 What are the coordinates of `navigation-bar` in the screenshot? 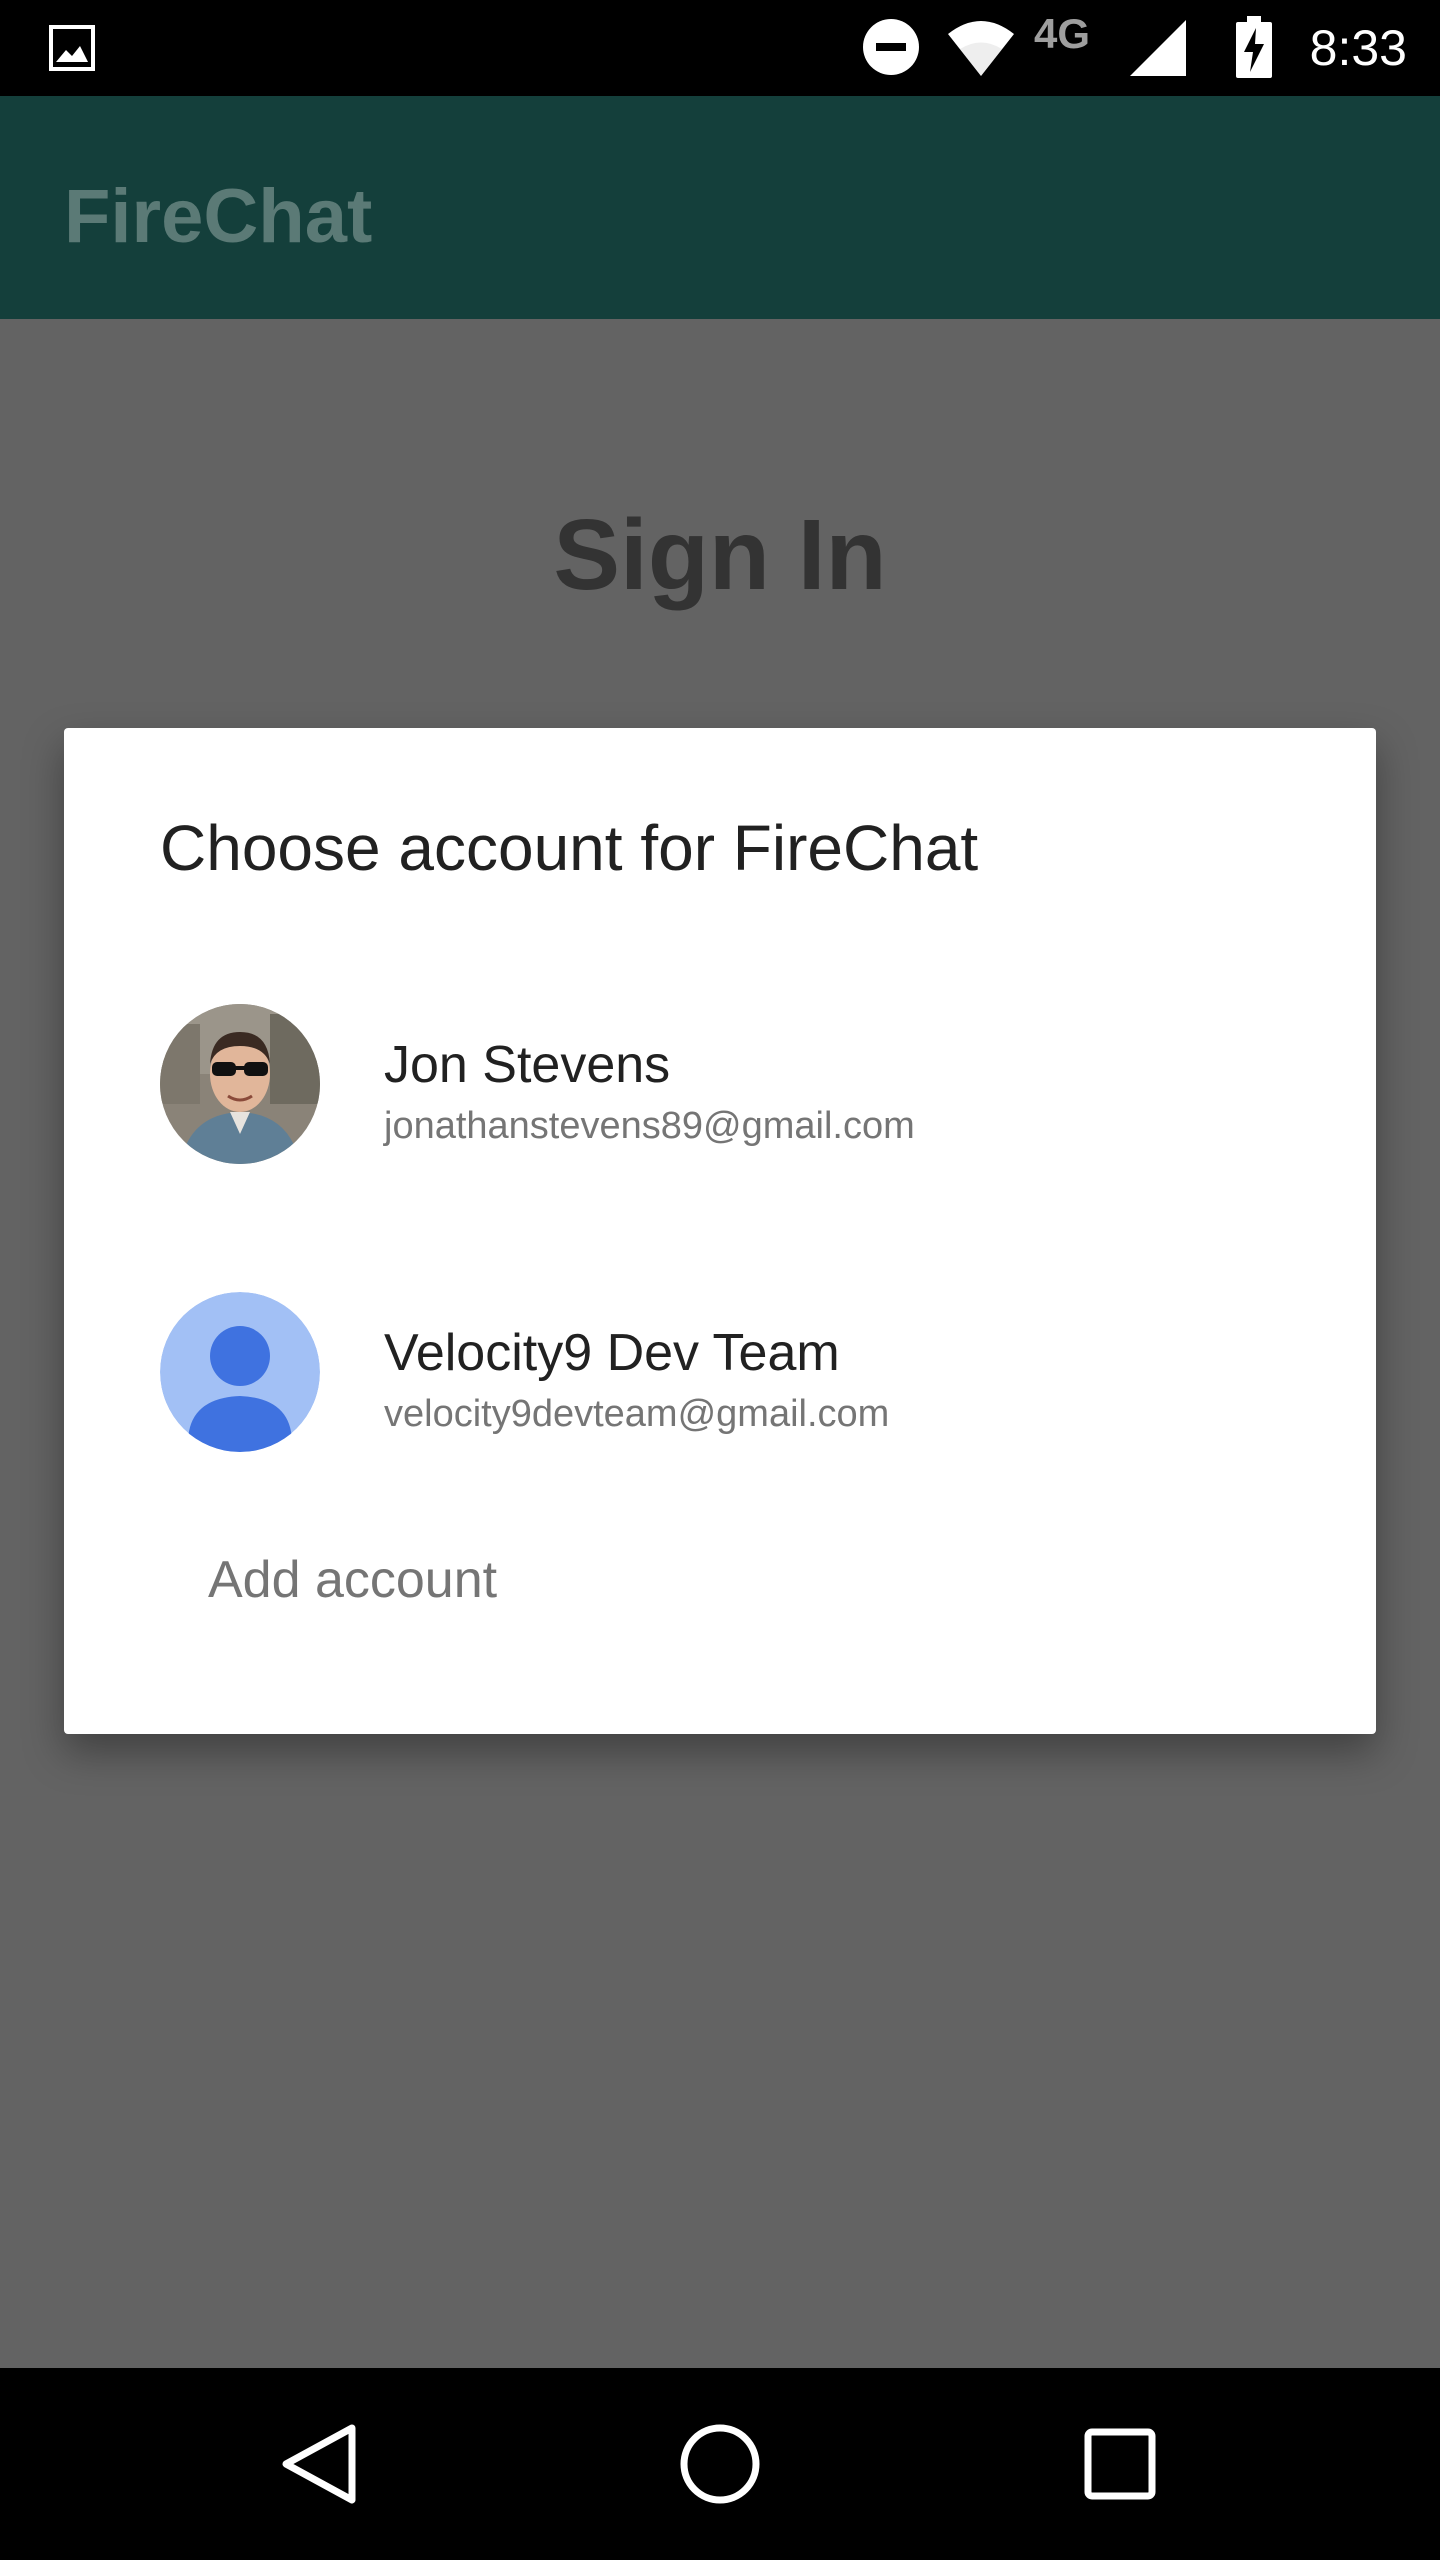 It's located at (720, 2464).